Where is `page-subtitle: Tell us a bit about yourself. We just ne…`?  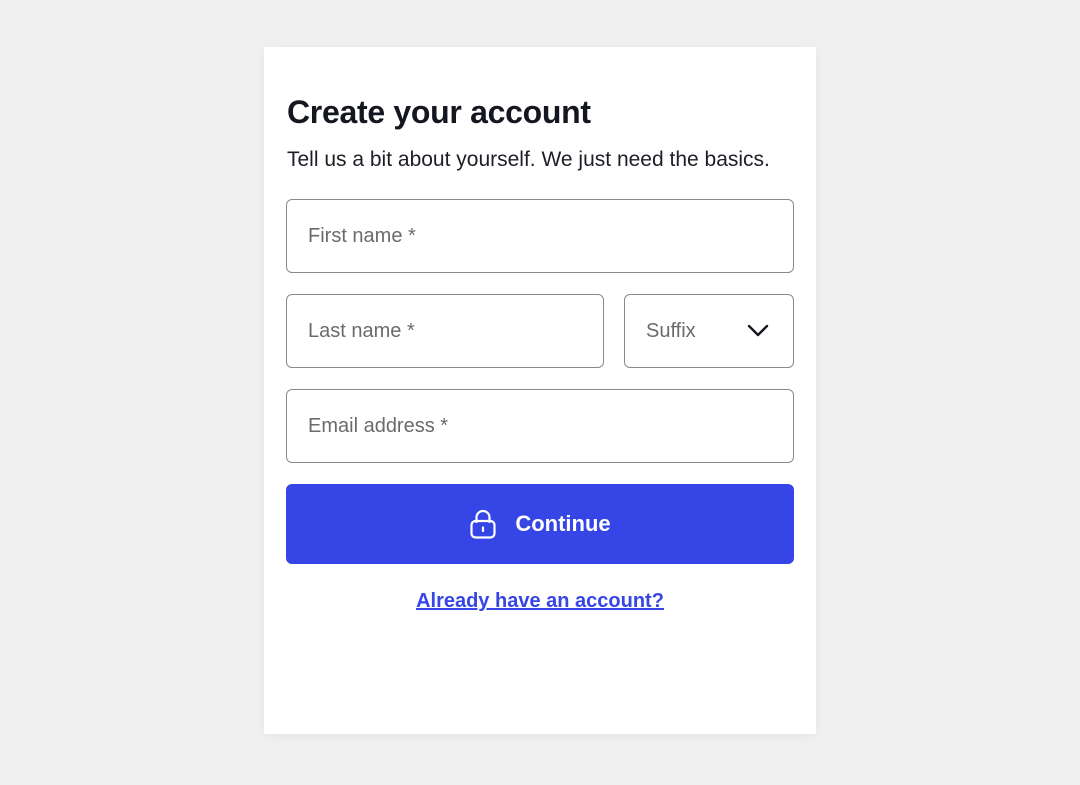 page-subtitle: Tell us a bit about yourself. We just ne… is located at coordinates (528, 159).